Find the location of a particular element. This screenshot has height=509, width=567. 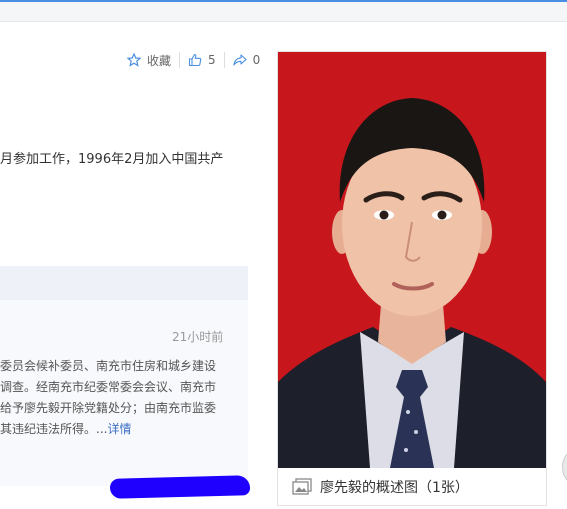

album-caption: 廖先毅的概述图（1张） is located at coordinates (412, 487).